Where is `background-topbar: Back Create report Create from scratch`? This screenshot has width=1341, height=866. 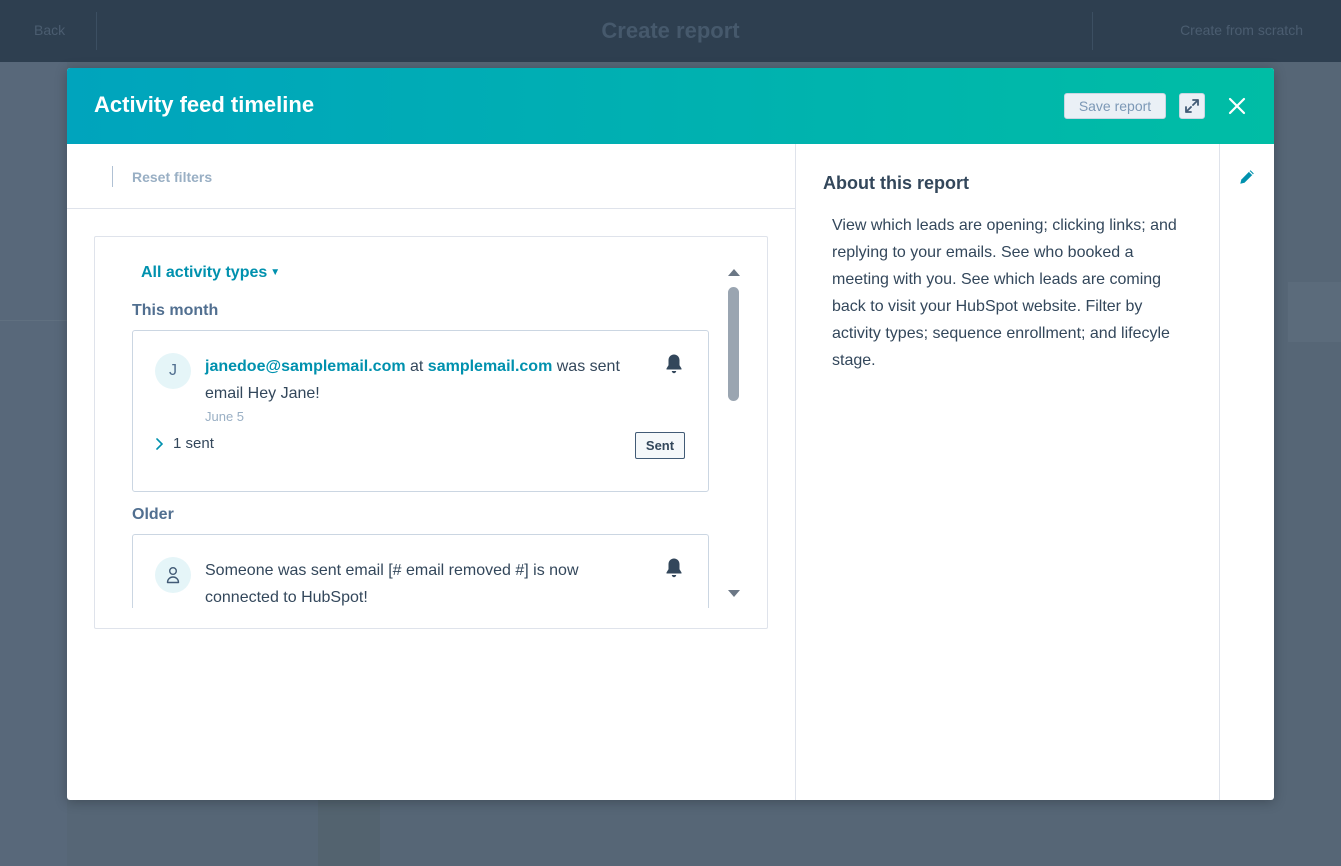
background-topbar: Back Create report Create from scratch is located at coordinates (670, 31).